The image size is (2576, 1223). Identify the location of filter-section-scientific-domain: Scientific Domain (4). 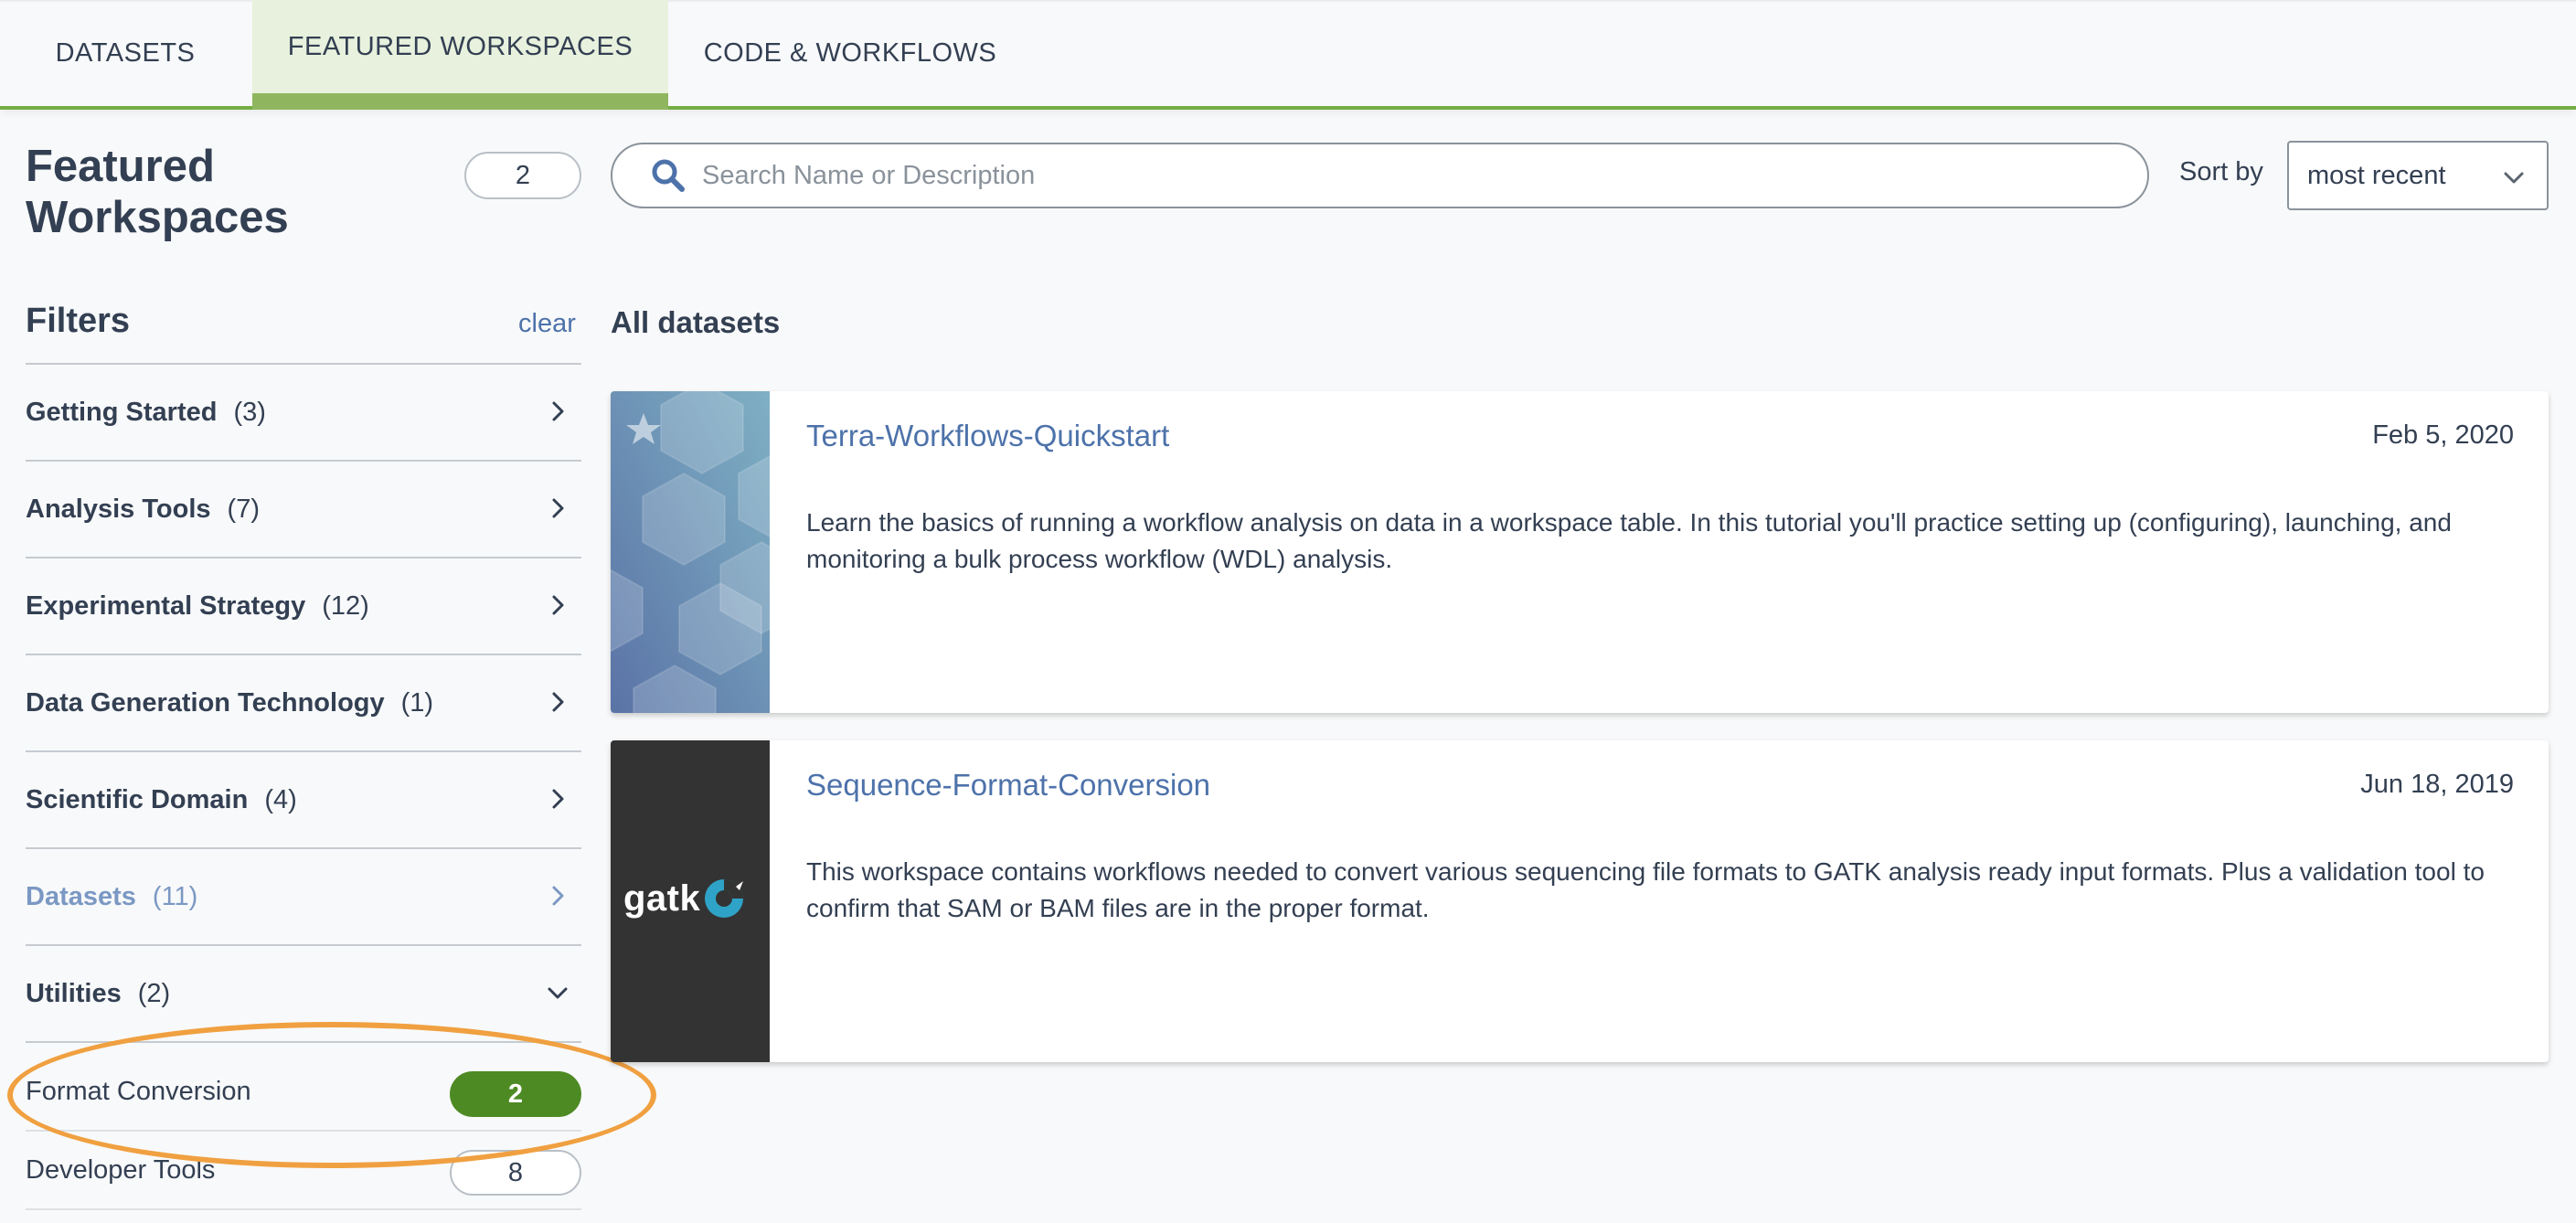
(303, 800).